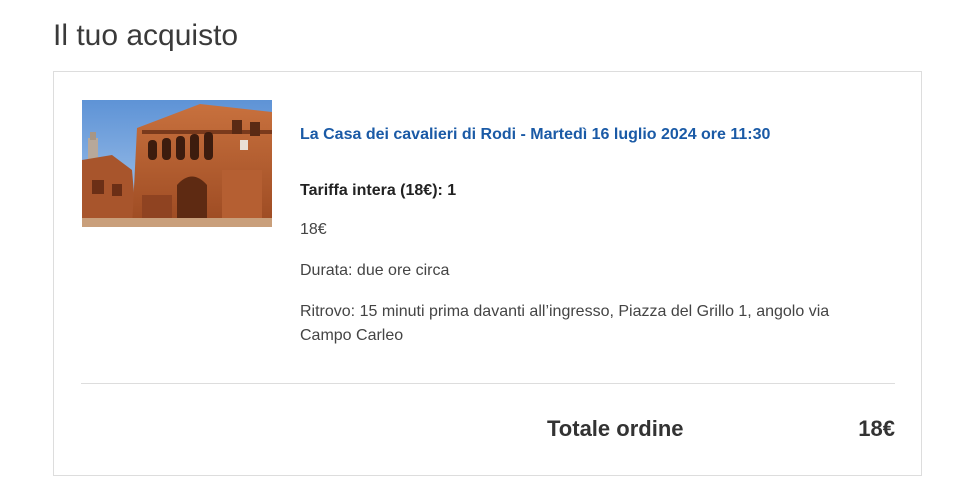 The height and width of the screenshot is (481, 960). I want to click on page-title: Il tuo acquisto, so click(146, 35).